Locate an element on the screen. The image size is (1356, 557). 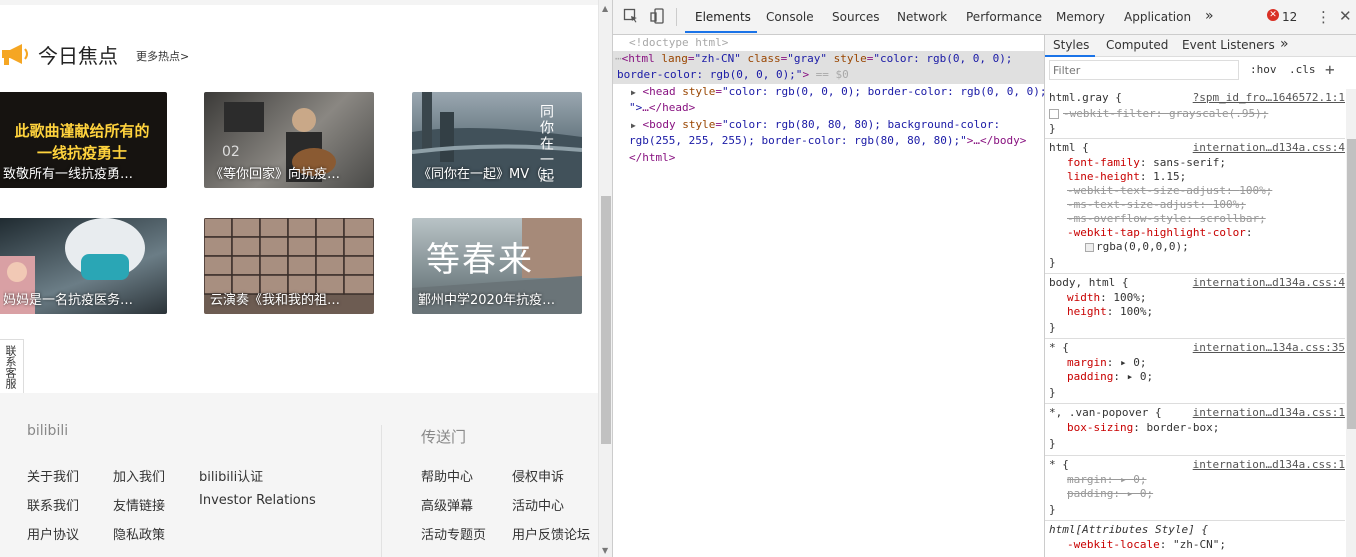
footer-link-events: 活动中心 is located at coordinates (538, 504).